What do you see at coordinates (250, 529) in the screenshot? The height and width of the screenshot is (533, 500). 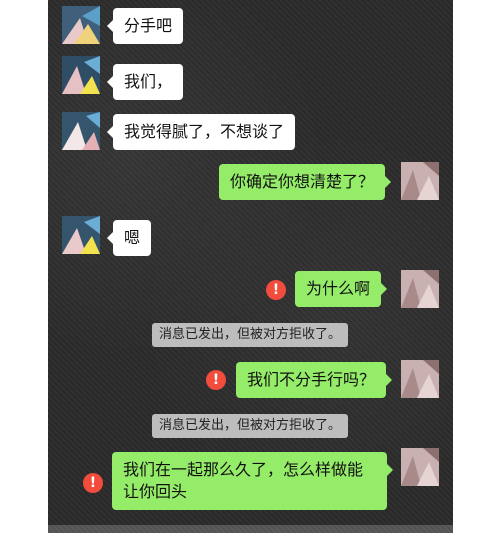 I see `bottom-fade` at bounding box center [250, 529].